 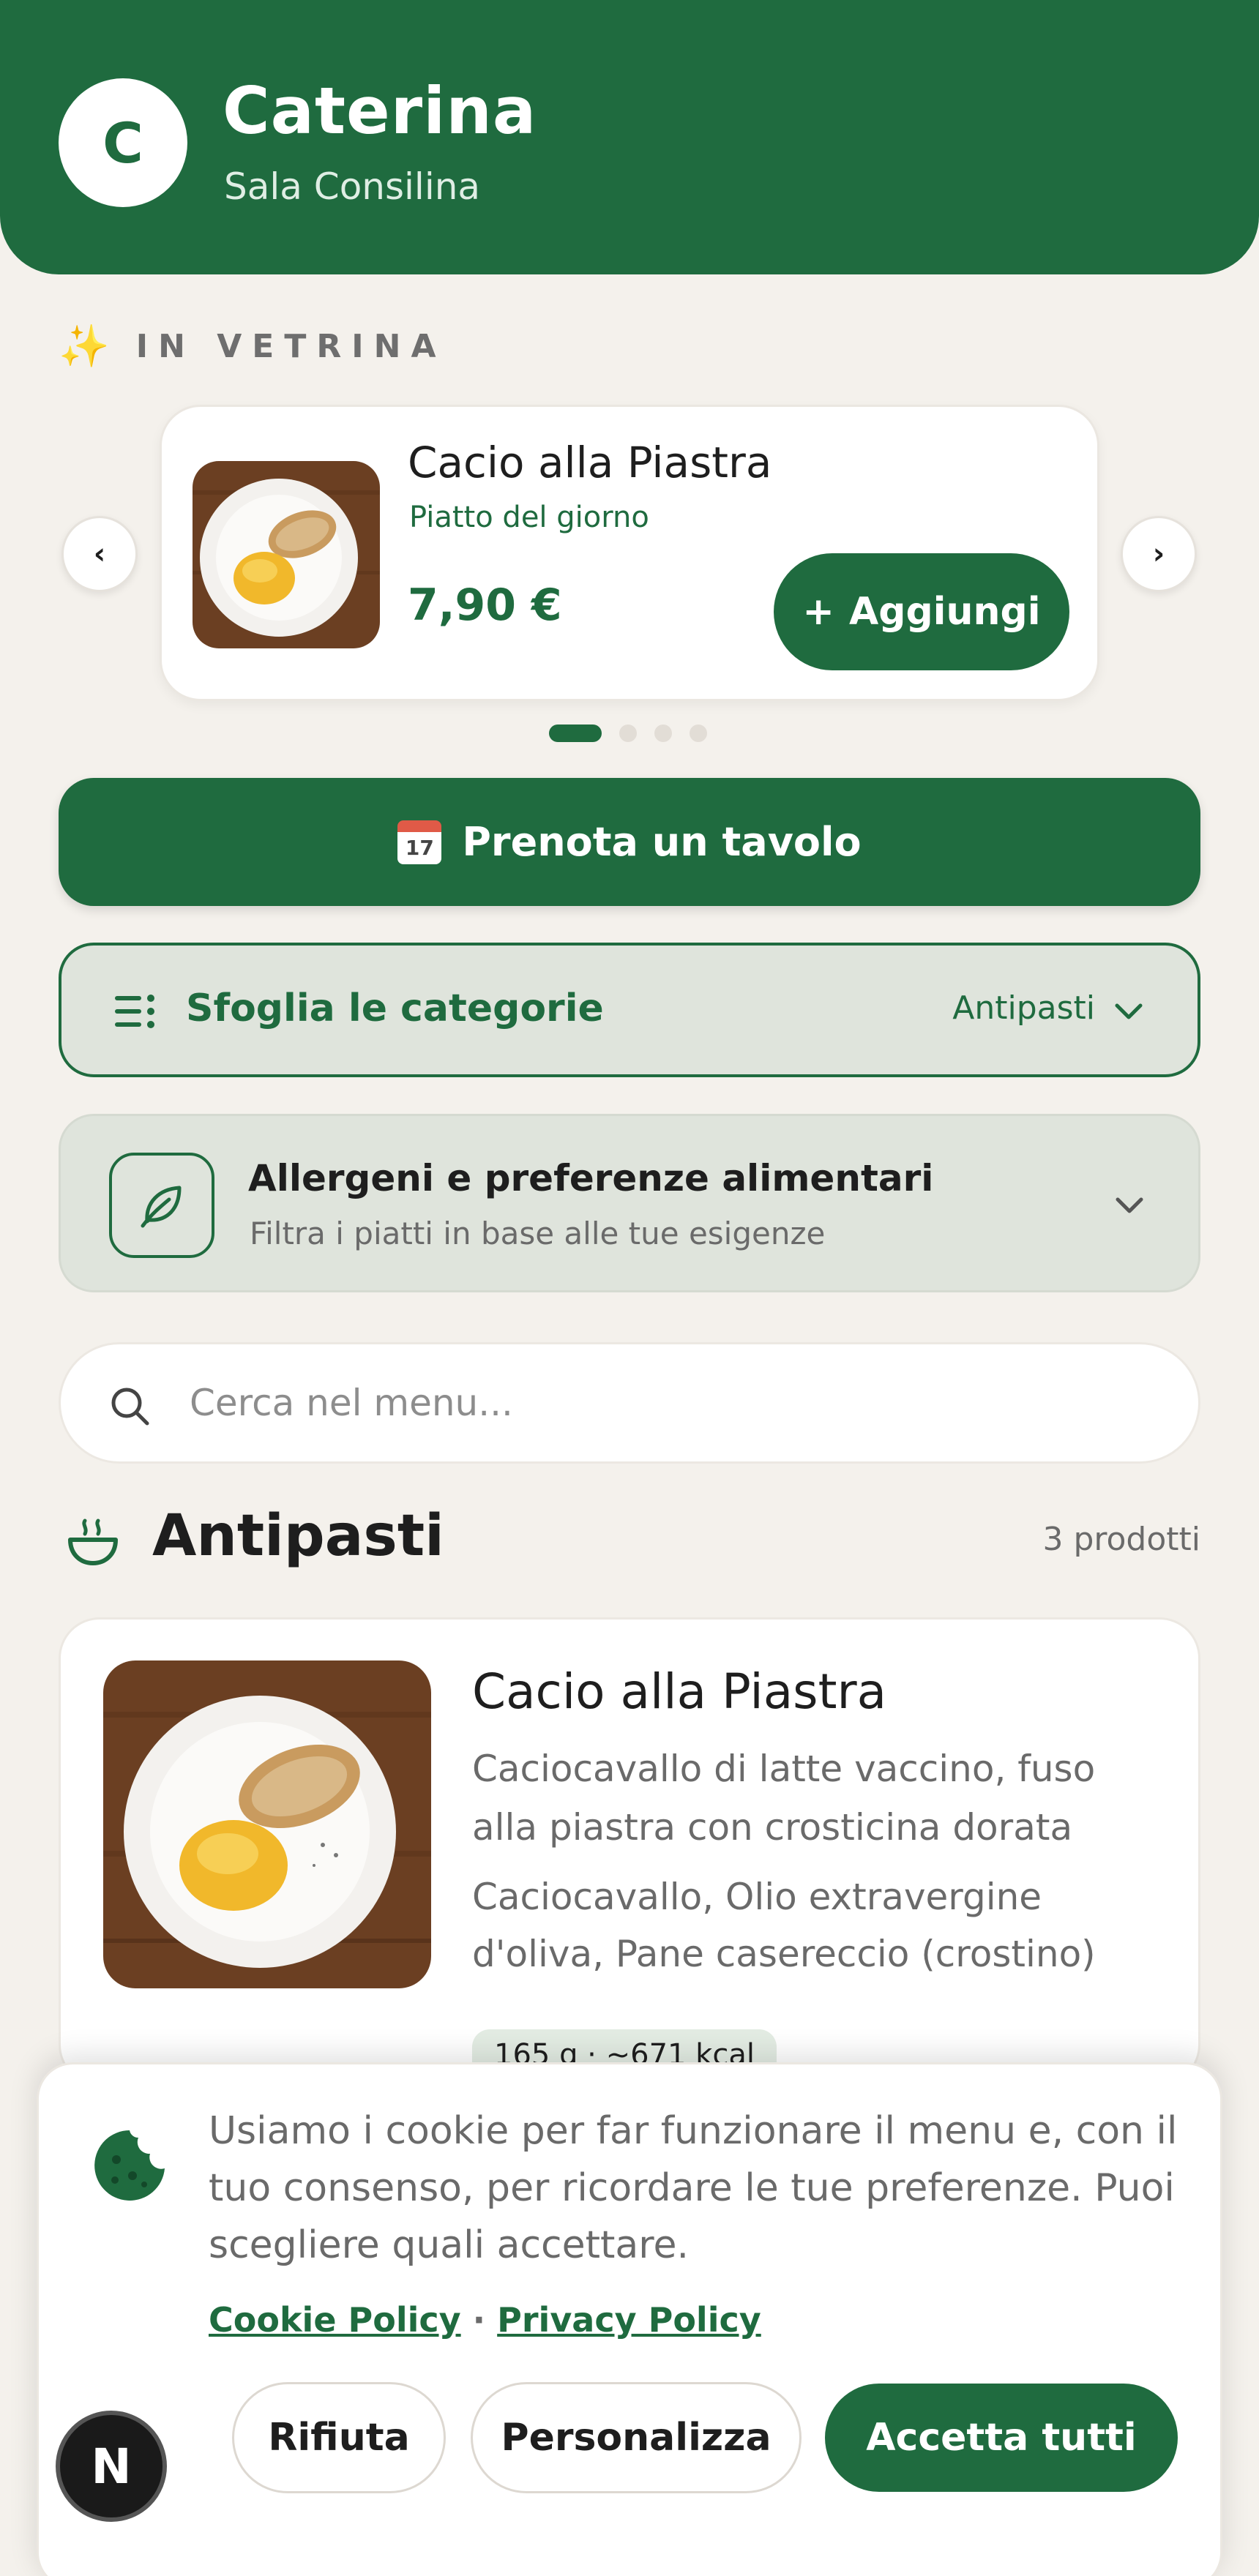 I want to click on featured-item-title: Cacio alla Piastra, so click(x=590, y=462).